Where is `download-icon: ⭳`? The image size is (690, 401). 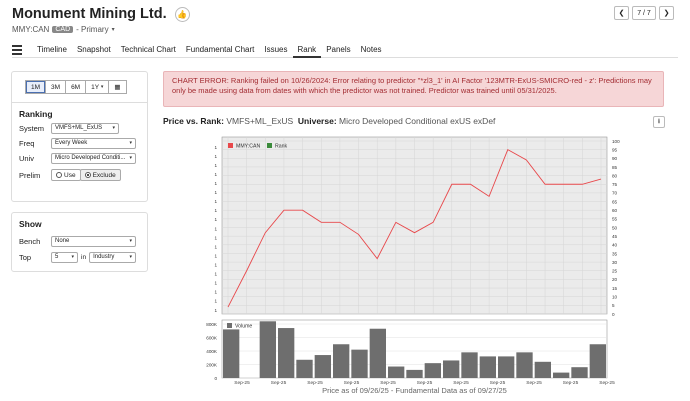
download-icon: ⭳ is located at coordinates (659, 121).